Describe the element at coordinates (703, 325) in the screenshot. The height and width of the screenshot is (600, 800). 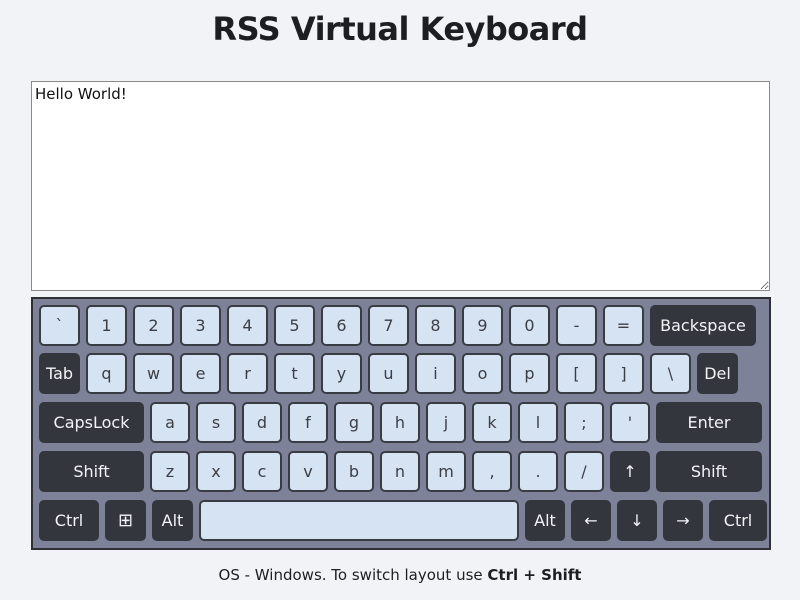
I see `key-backspace: Backspace` at that location.